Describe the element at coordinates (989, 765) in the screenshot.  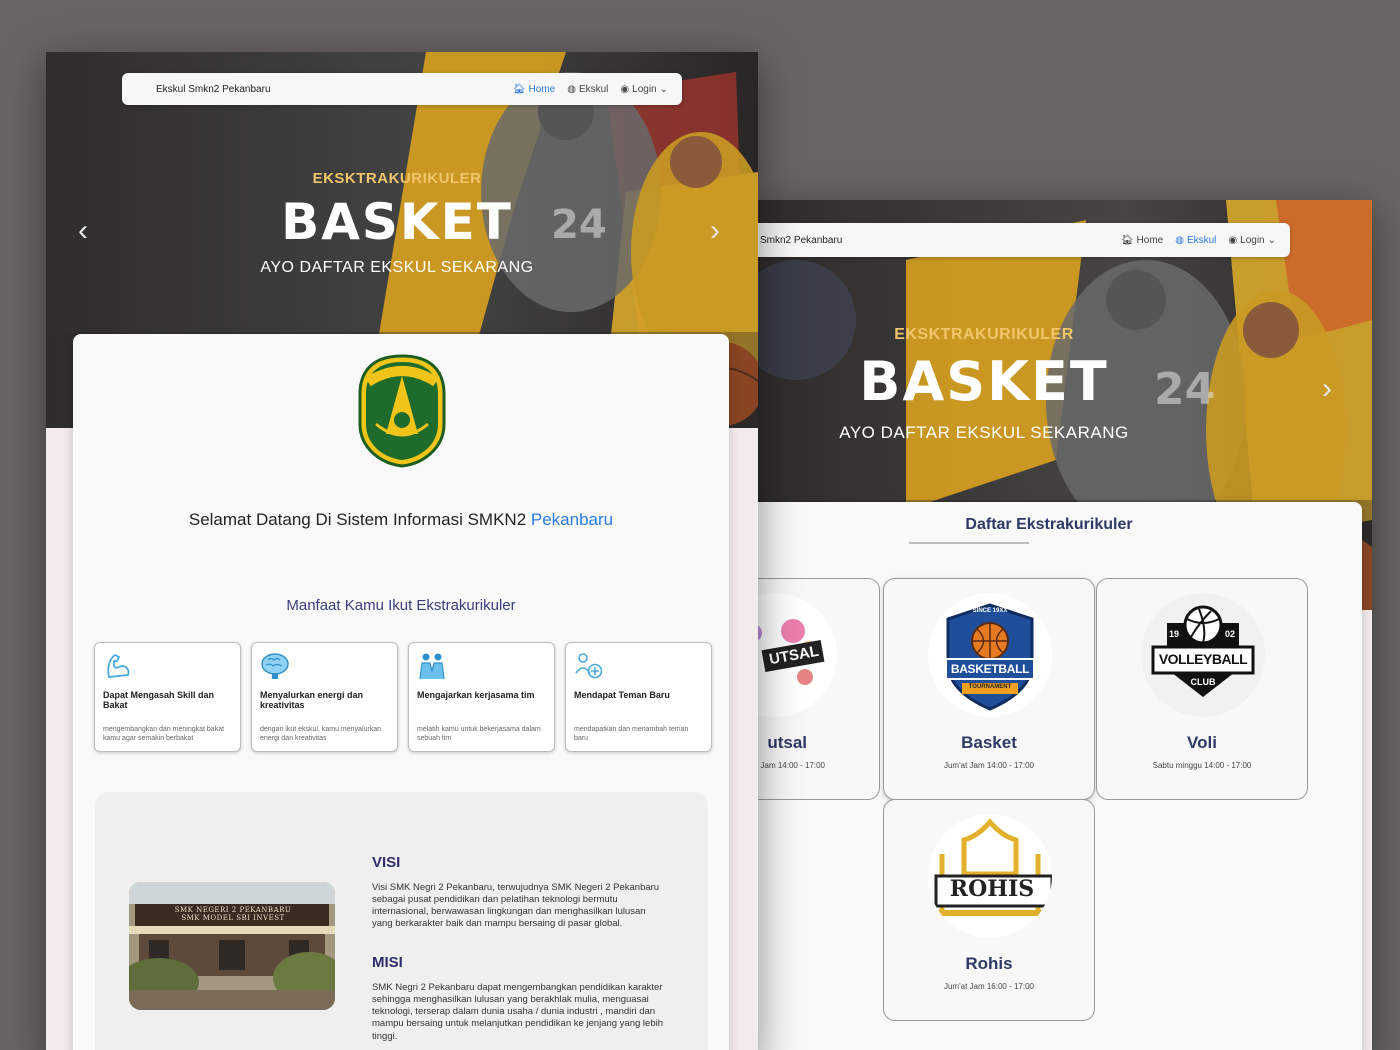
I see `ekskul-schedule: Jum'at Jam 14:00 - 17:00` at that location.